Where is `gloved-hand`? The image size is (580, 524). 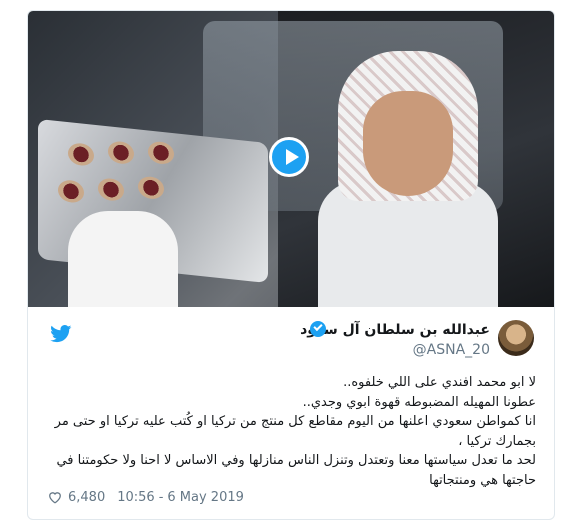 gloved-hand is located at coordinates (123, 259).